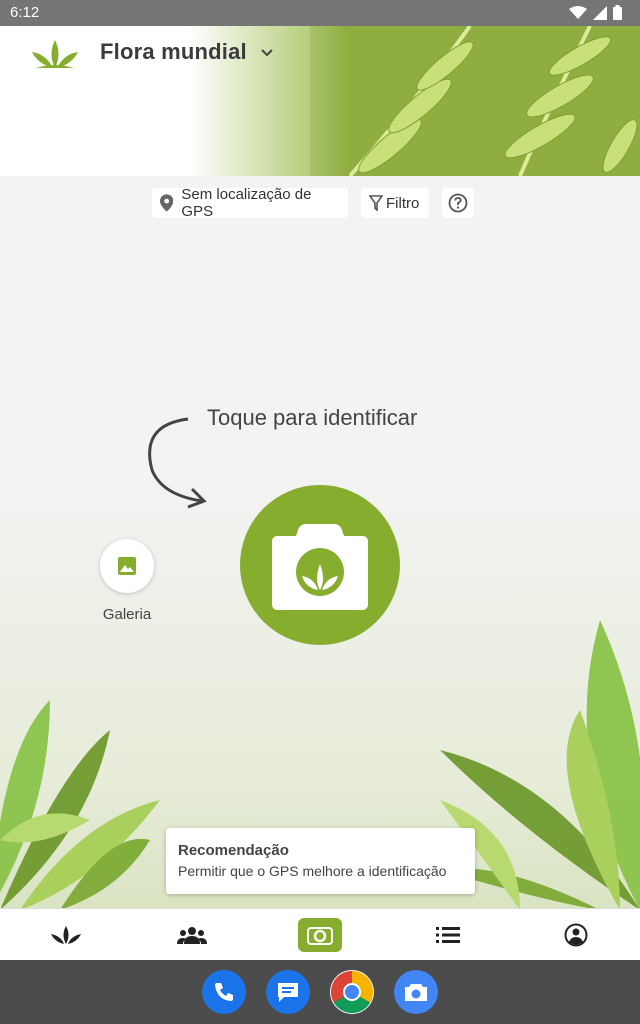 The image size is (640, 1024). I want to click on gallery-label: Galeria, so click(127, 614).